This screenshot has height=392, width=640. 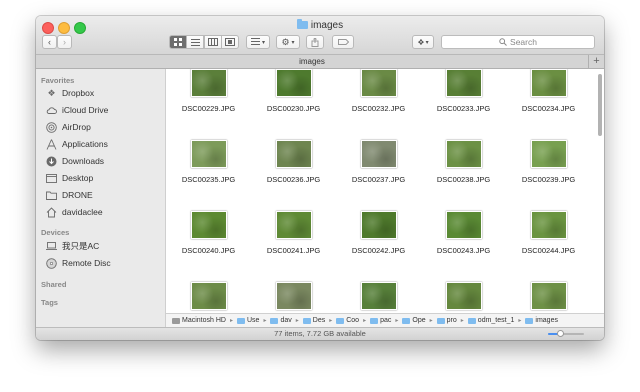 I want to click on tab-images: images, so click(x=312, y=62).